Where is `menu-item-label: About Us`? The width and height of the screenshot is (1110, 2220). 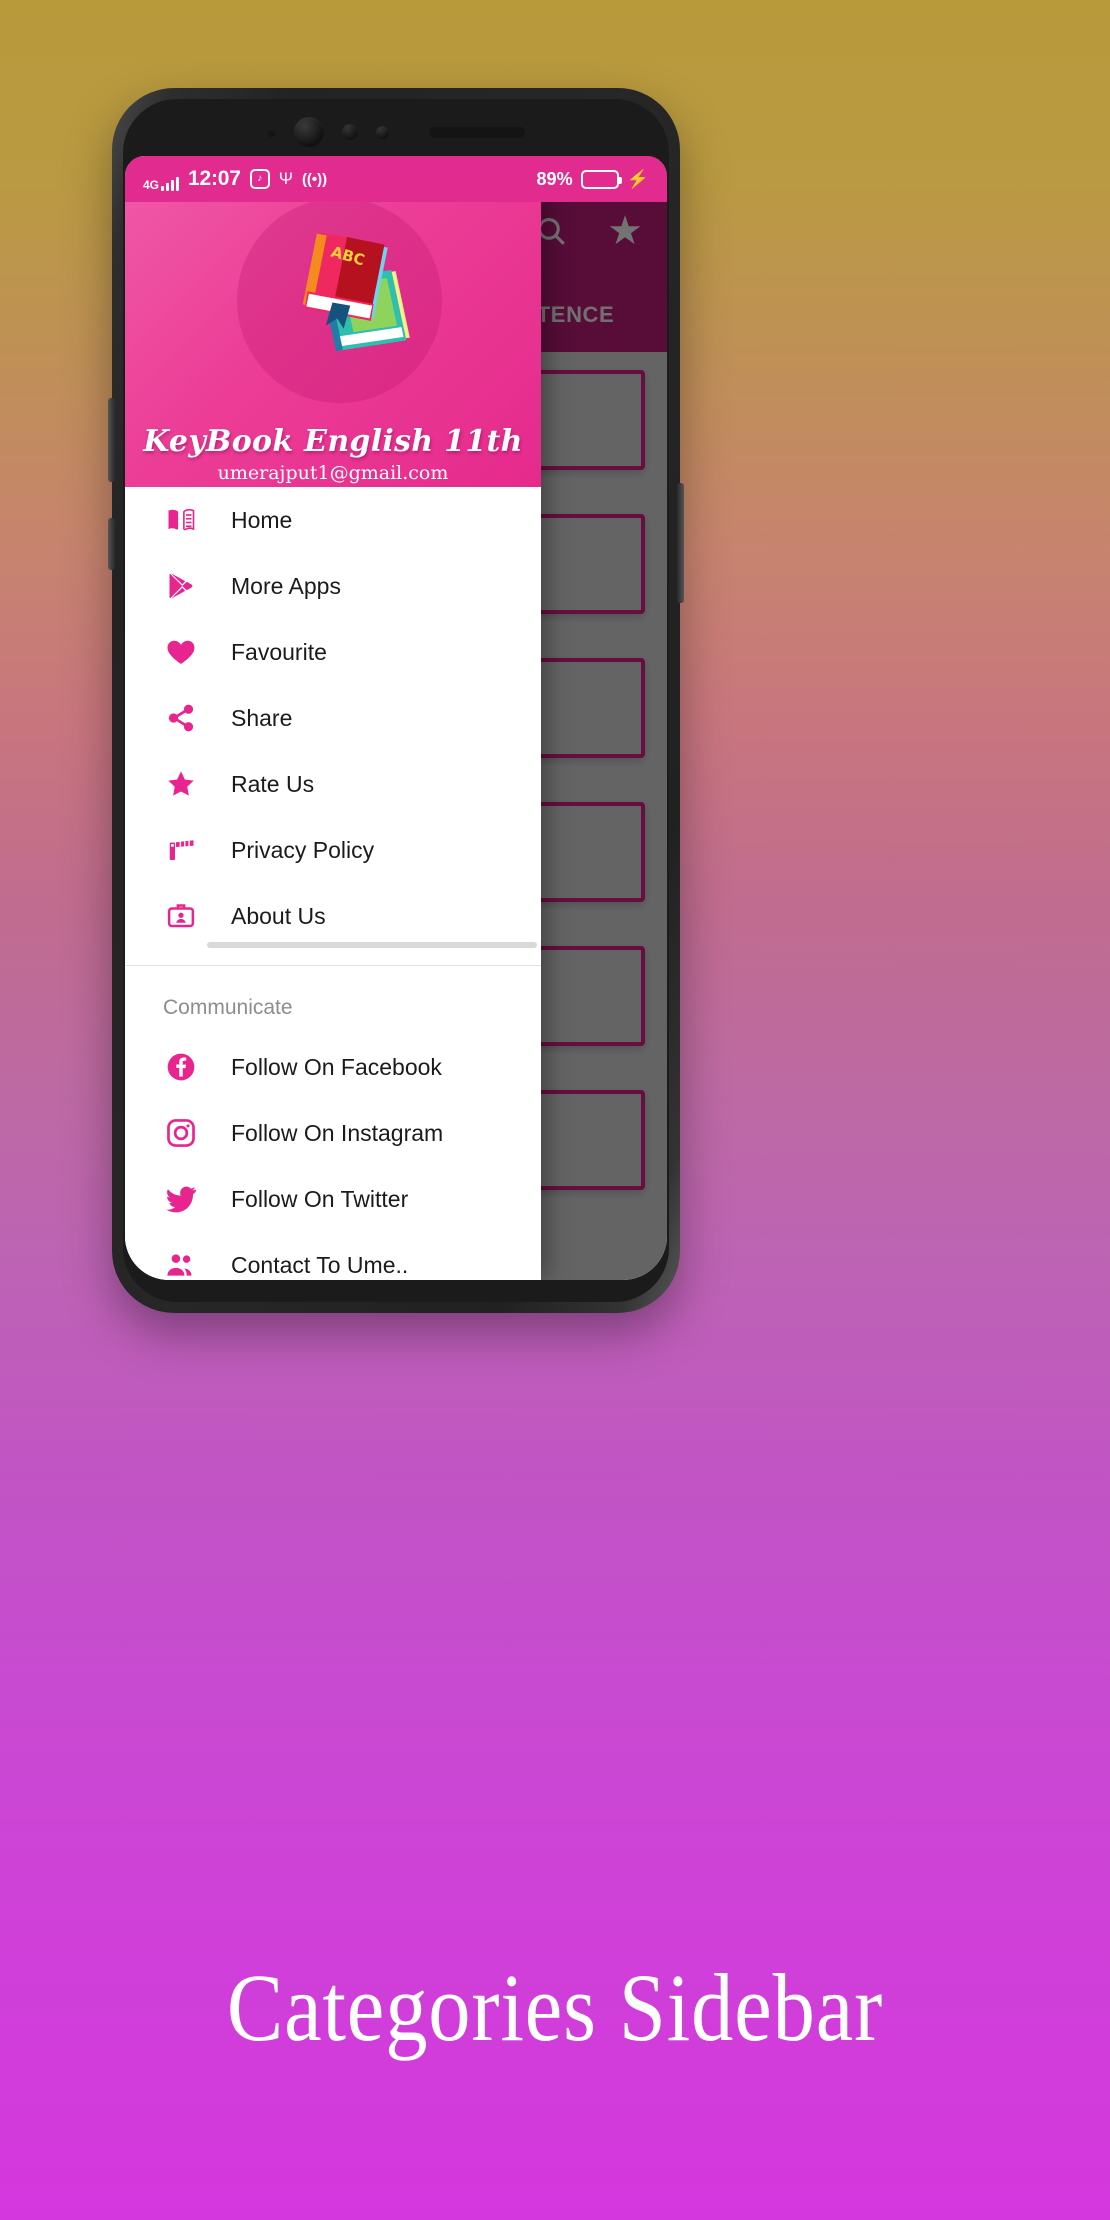 menu-item-label: About Us is located at coordinates (278, 915).